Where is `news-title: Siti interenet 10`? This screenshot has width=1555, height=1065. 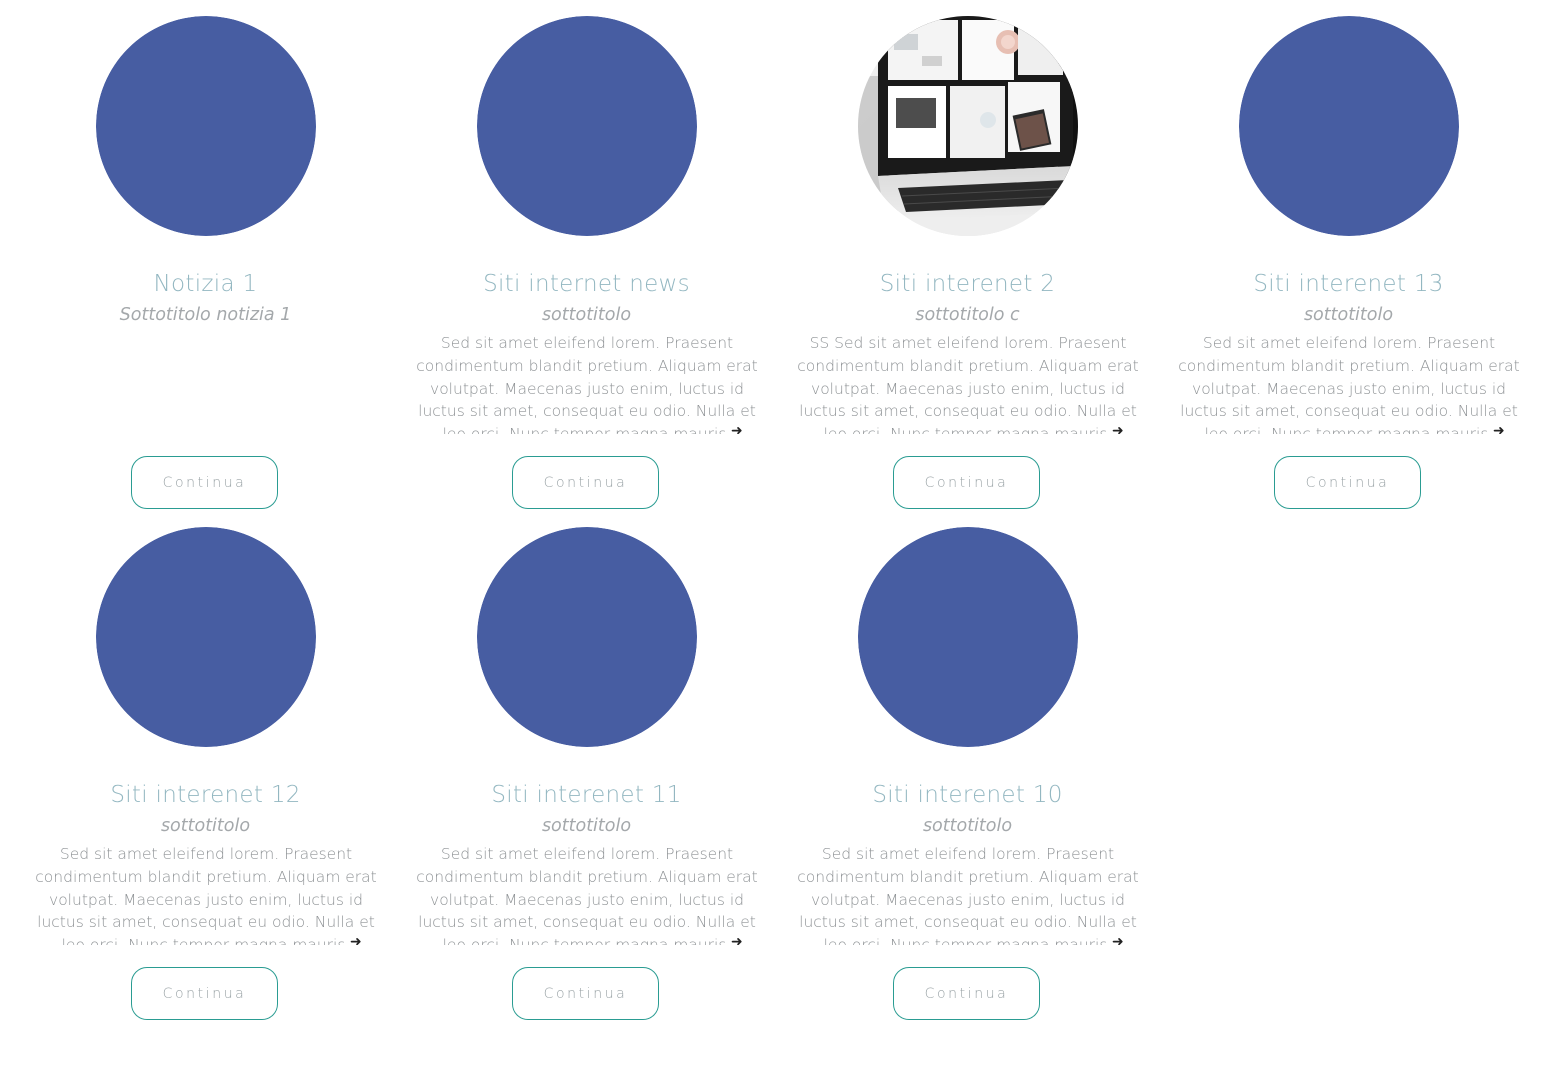 news-title: Siti interenet 10 is located at coordinates (967, 795).